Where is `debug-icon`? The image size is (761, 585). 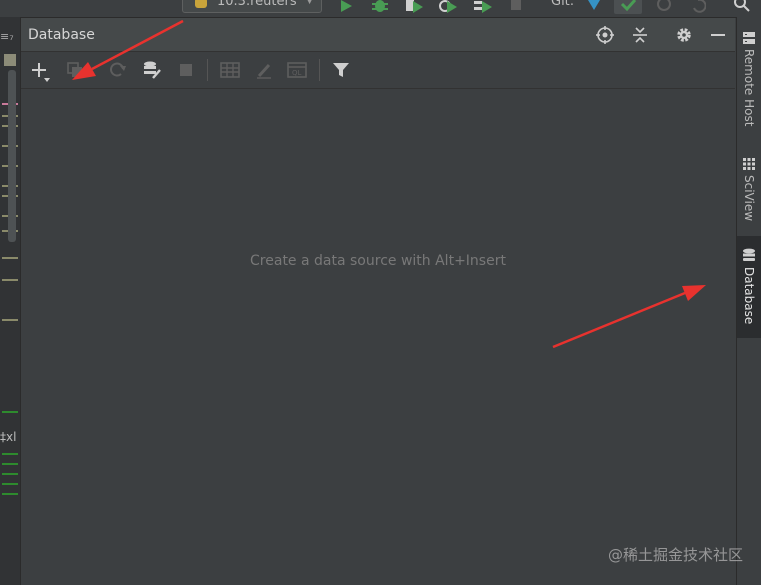 debug-icon is located at coordinates (380, 7).